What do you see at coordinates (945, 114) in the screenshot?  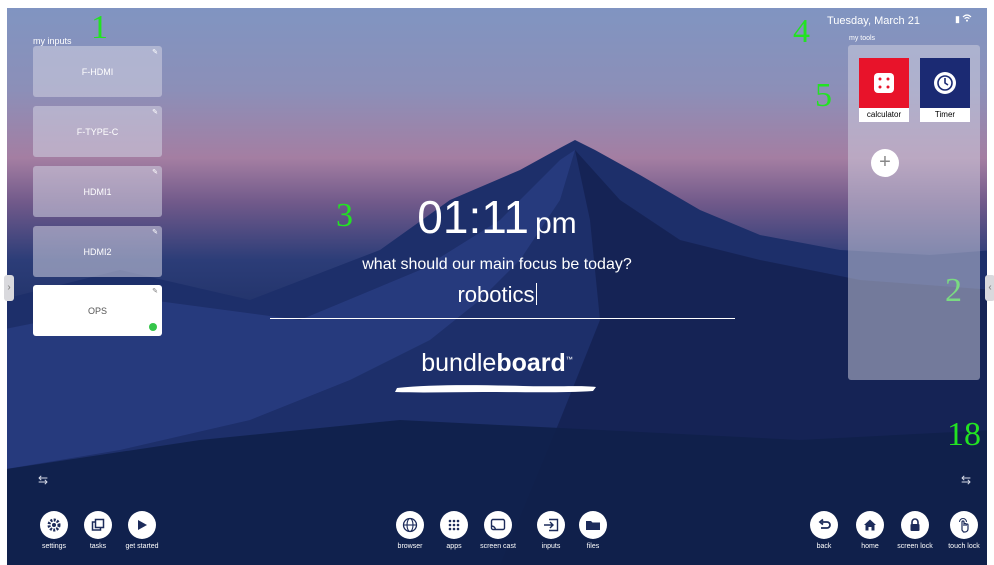 I see `tool-label: Timer` at bounding box center [945, 114].